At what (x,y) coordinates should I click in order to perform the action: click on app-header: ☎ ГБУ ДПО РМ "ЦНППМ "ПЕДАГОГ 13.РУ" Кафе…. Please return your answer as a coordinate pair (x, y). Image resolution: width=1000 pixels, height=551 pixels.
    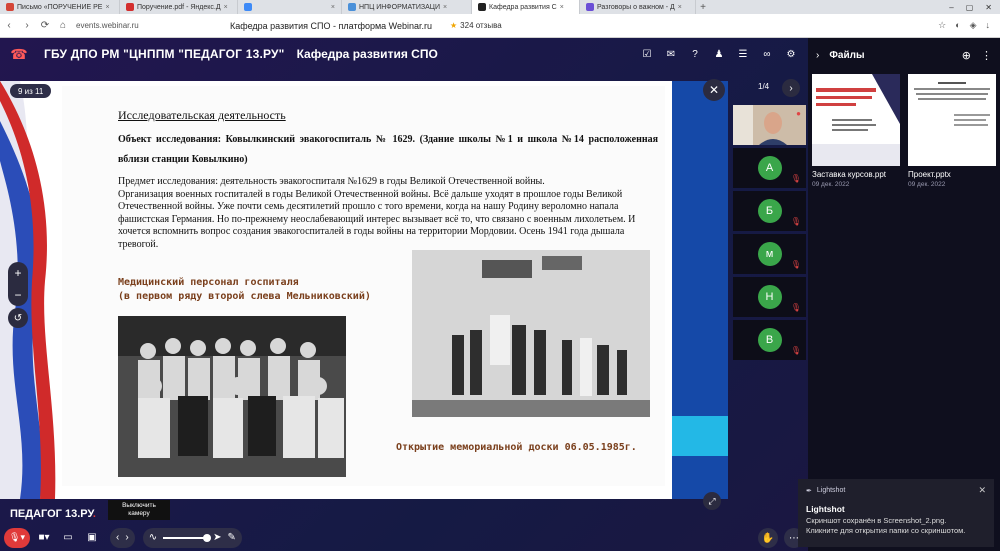
    Looking at the image, I should click on (404, 54).